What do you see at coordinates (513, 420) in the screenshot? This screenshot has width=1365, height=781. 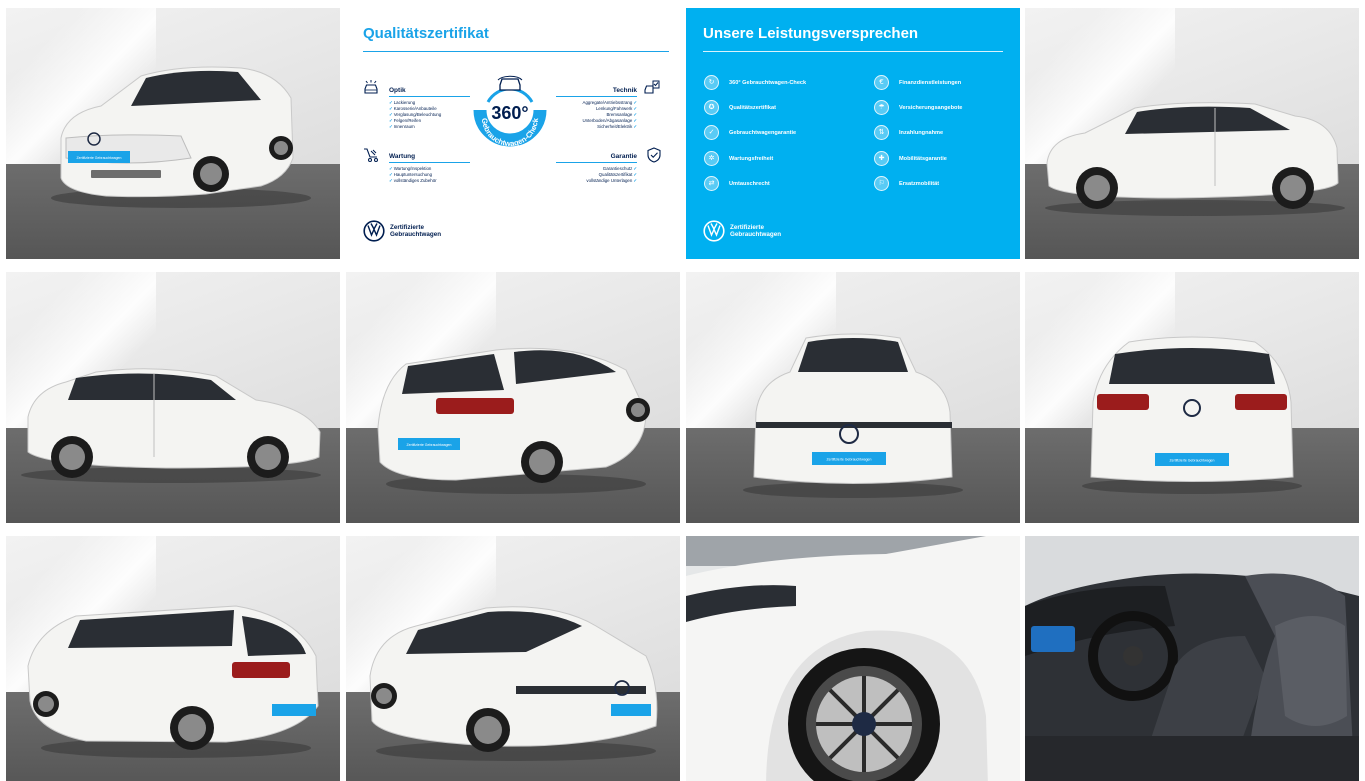 I see `car-rear-three-quarter-image: Zertifizierte Gebrauchtwagen` at bounding box center [513, 420].